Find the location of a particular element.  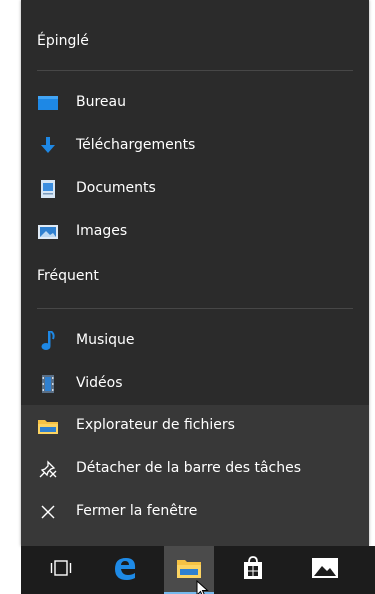

store-bag-icon is located at coordinates (253, 570).